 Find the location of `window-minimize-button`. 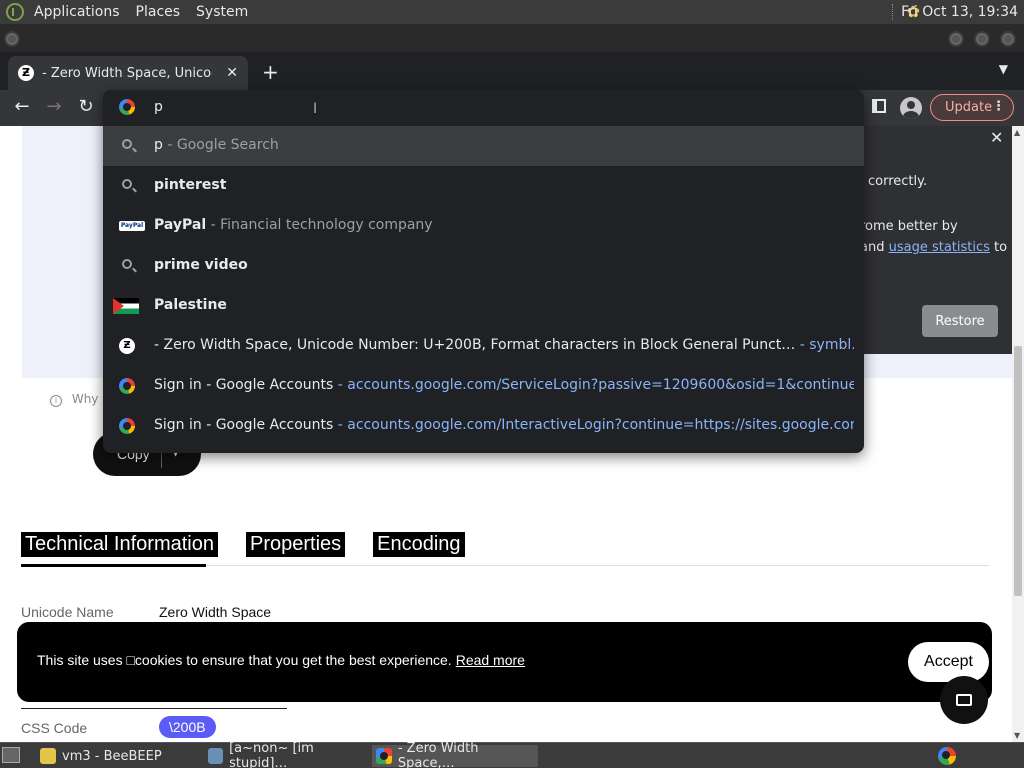

window-minimize-button is located at coordinates (956, 39).